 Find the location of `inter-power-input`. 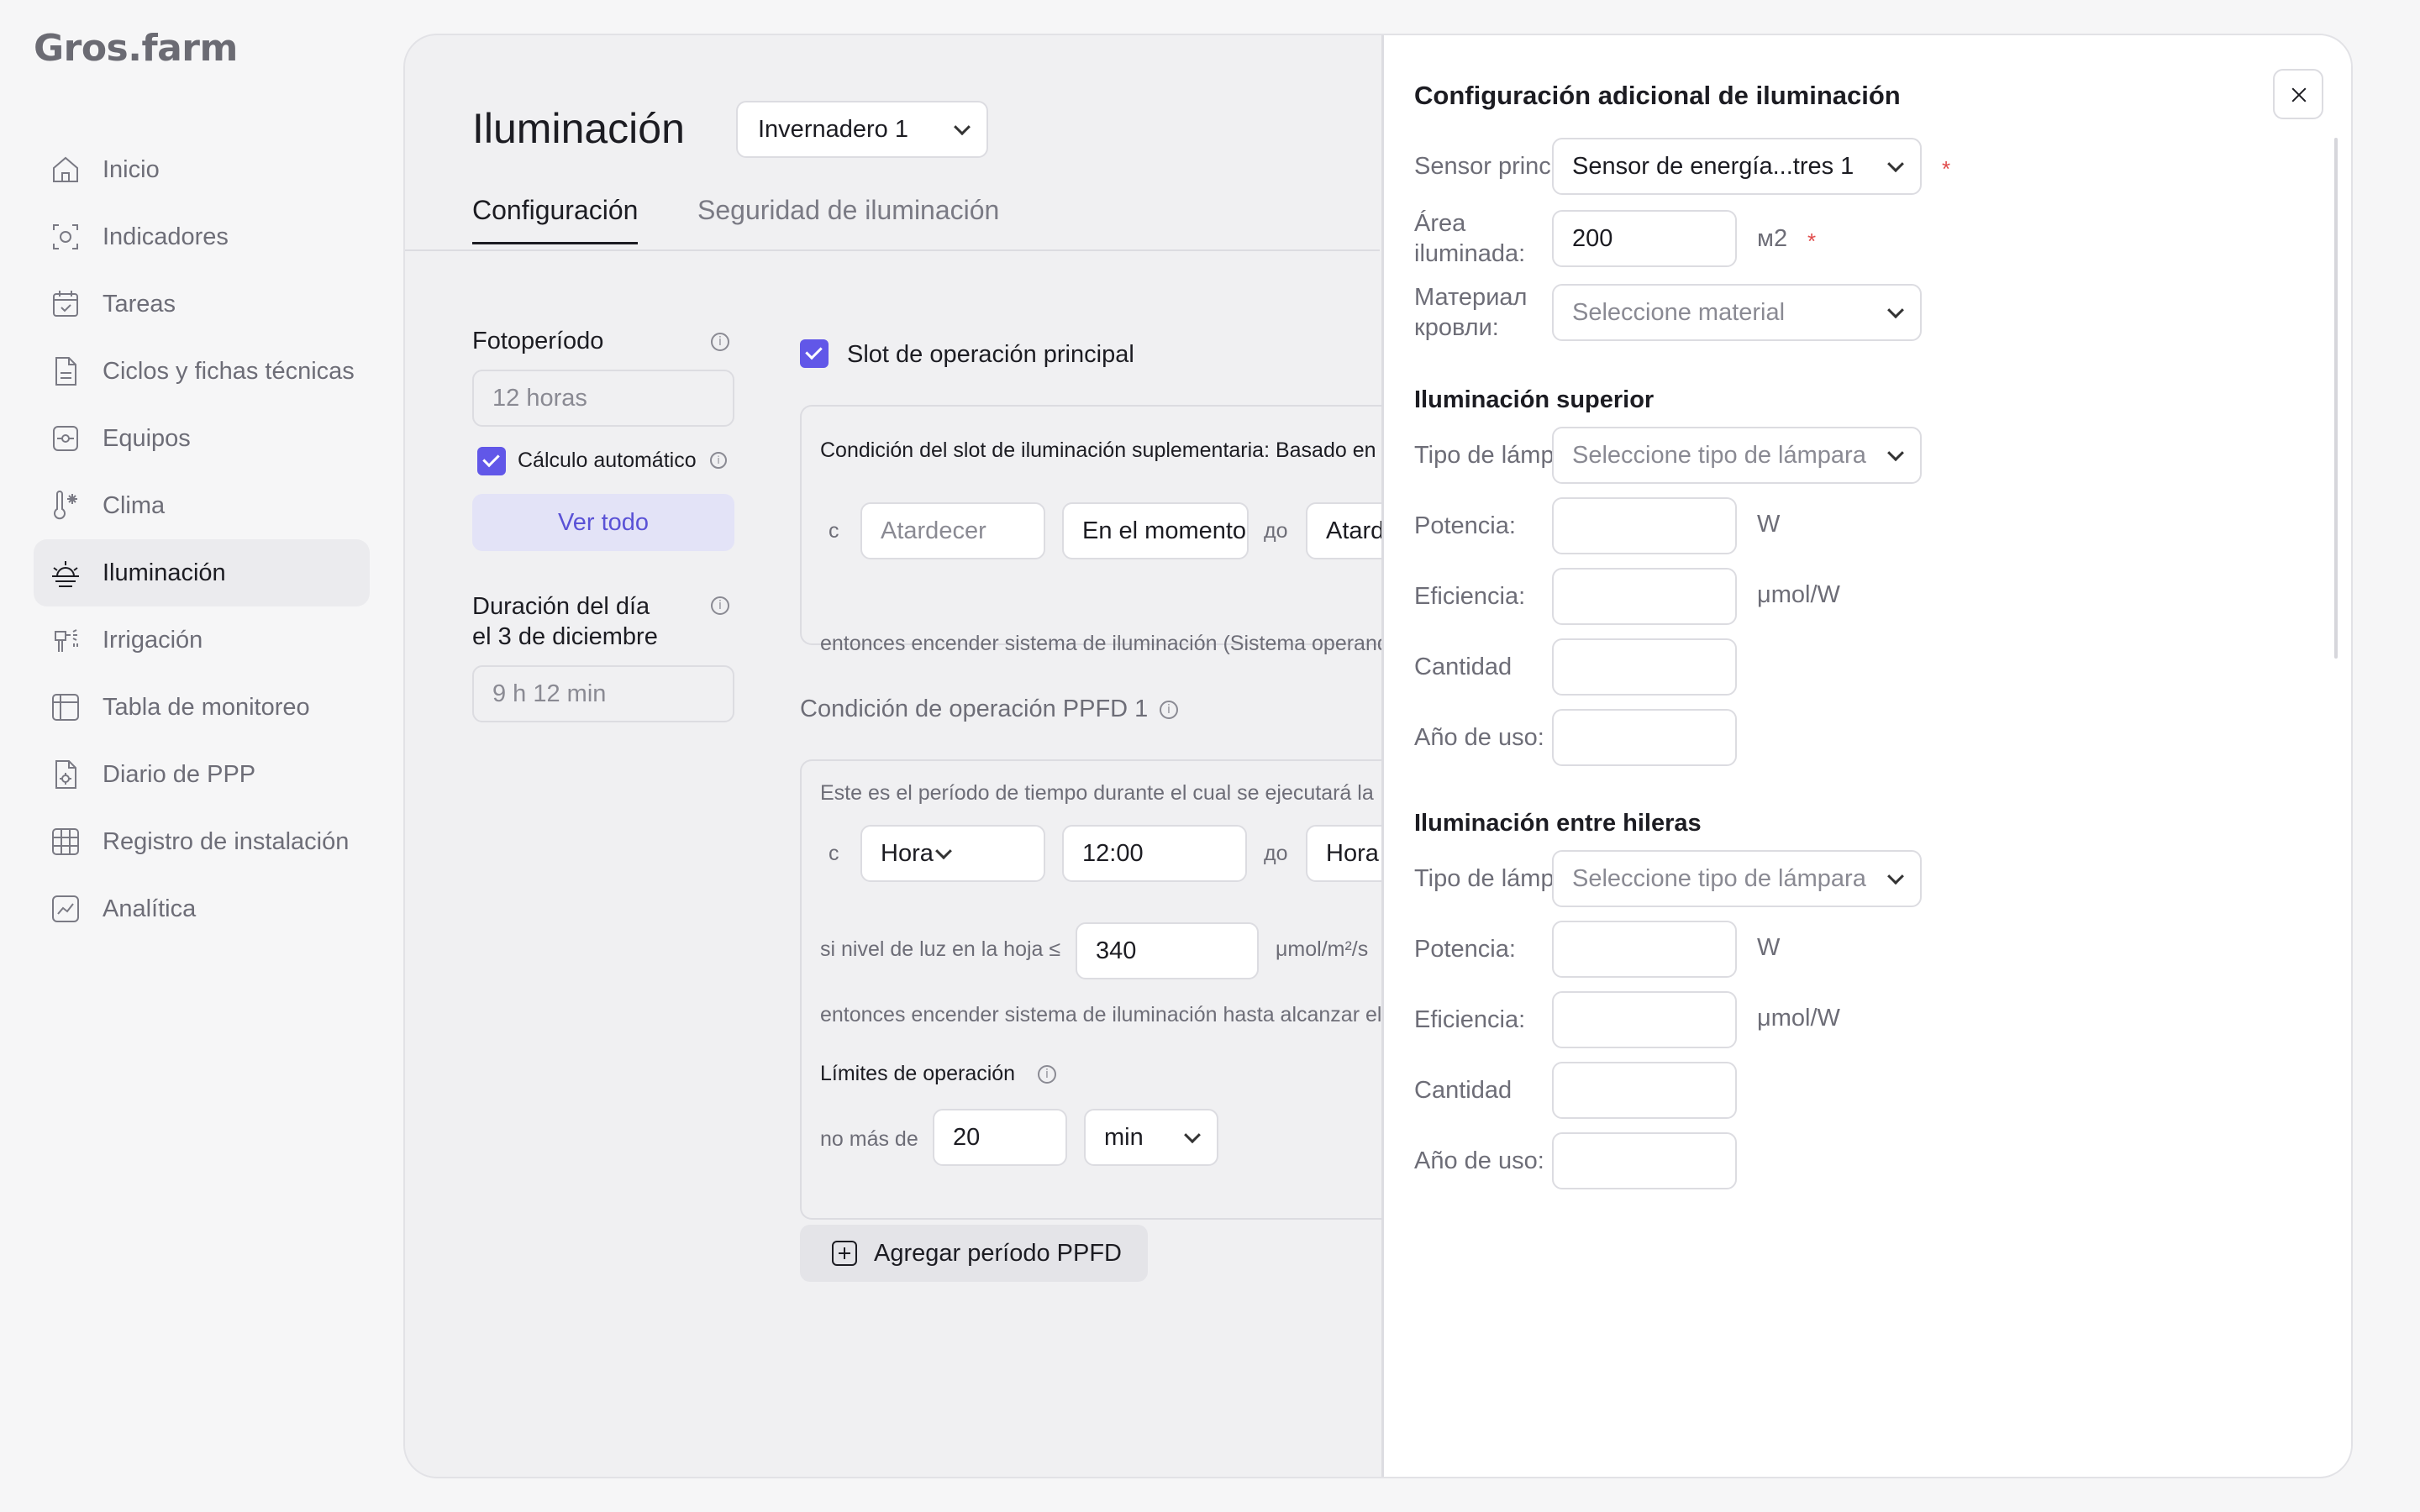

inter-power-input is located at coordinates (1645, 949).